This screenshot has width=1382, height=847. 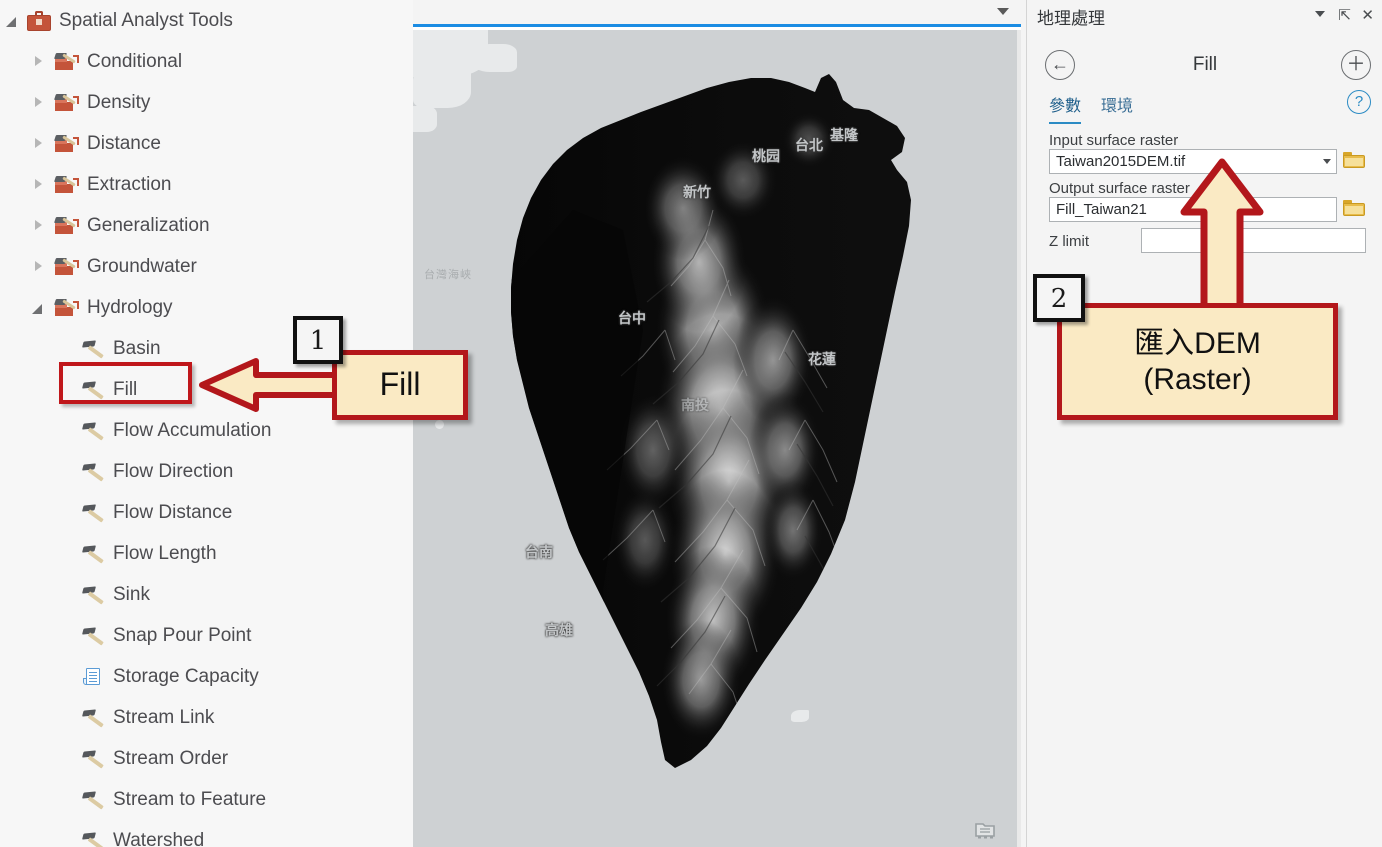 I want to click on city-label-jilong: 基隆, so click(x=844, y=136).